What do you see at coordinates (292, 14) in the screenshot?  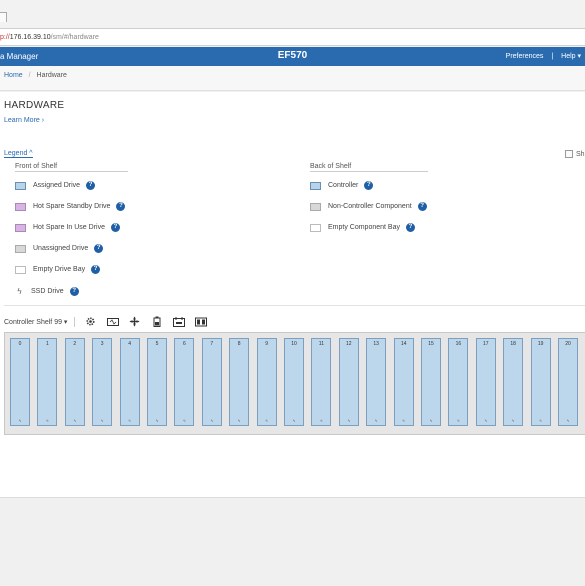 I see `browser-tab-strip` at bounding box center [292, 14].